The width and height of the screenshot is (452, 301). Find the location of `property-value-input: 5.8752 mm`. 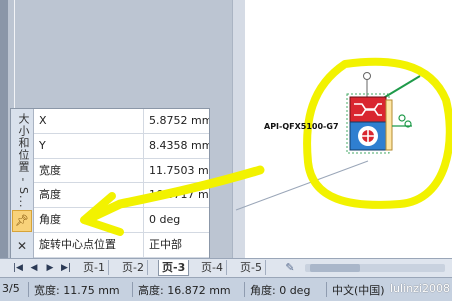

property-value-input: 5.8752 mm is located at coordinates (176, 121).